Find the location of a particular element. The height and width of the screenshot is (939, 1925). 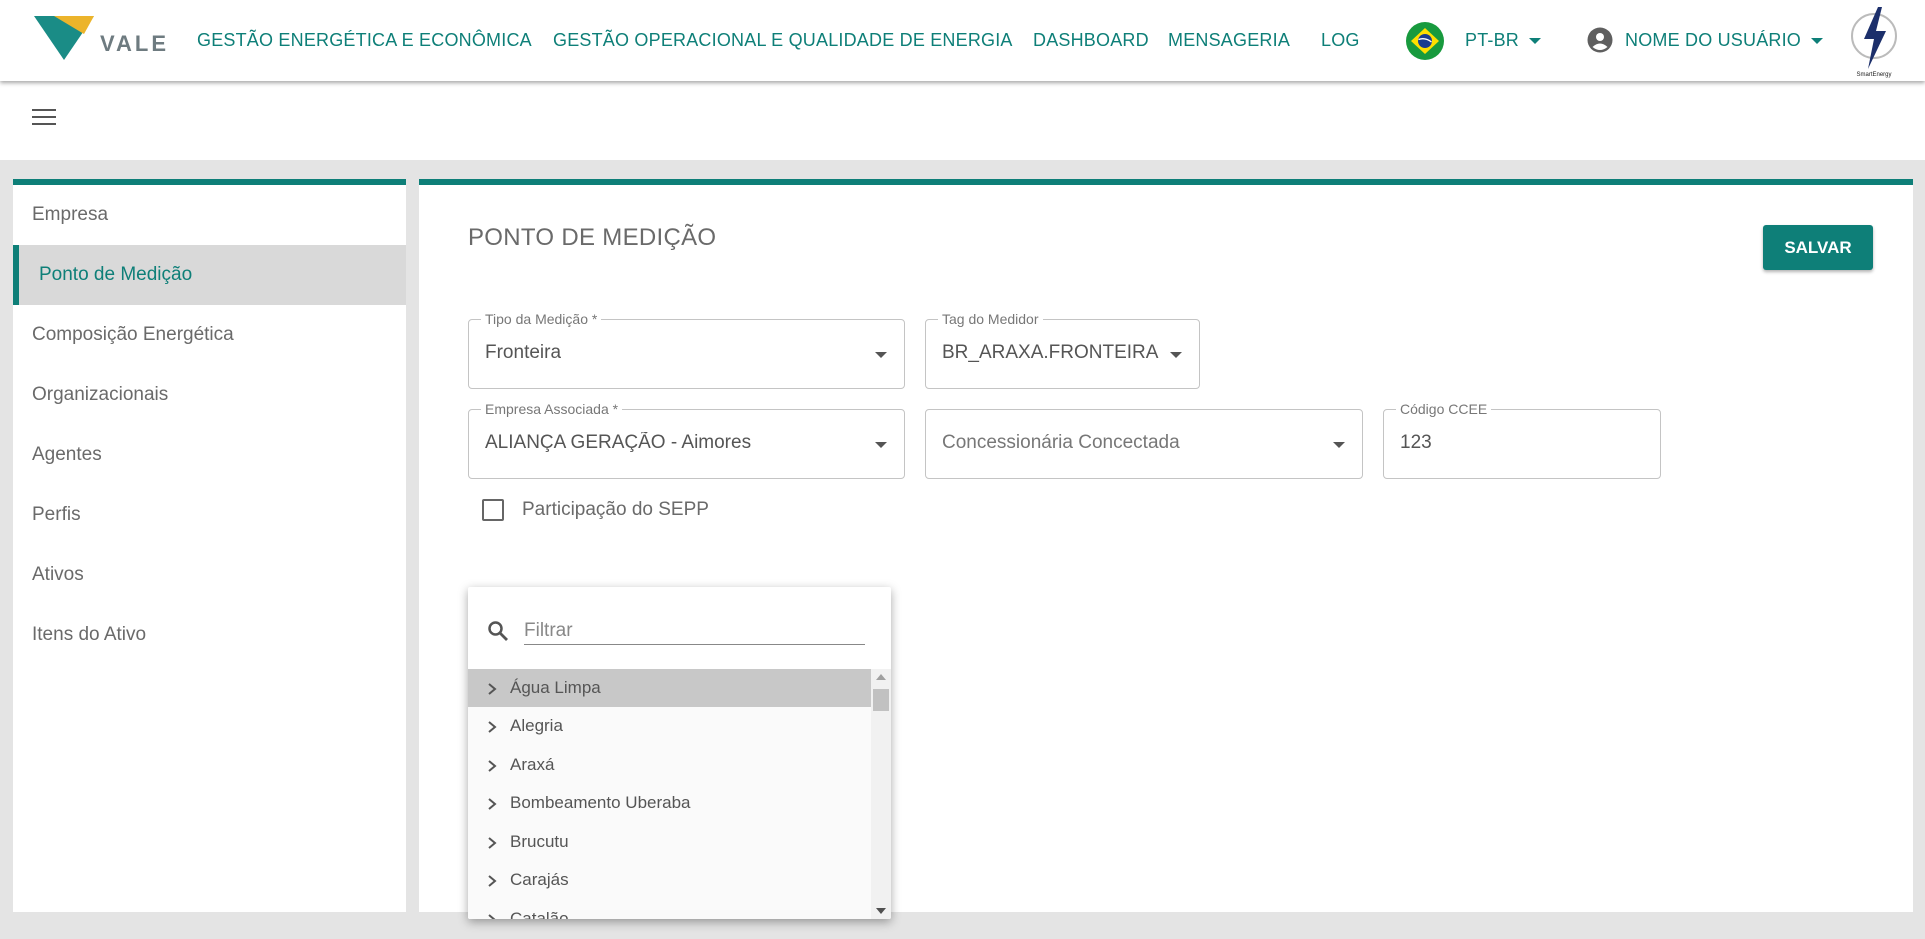

codigo-ccee-field: Código CCEE 123 is located at coordinates (1522, 440).